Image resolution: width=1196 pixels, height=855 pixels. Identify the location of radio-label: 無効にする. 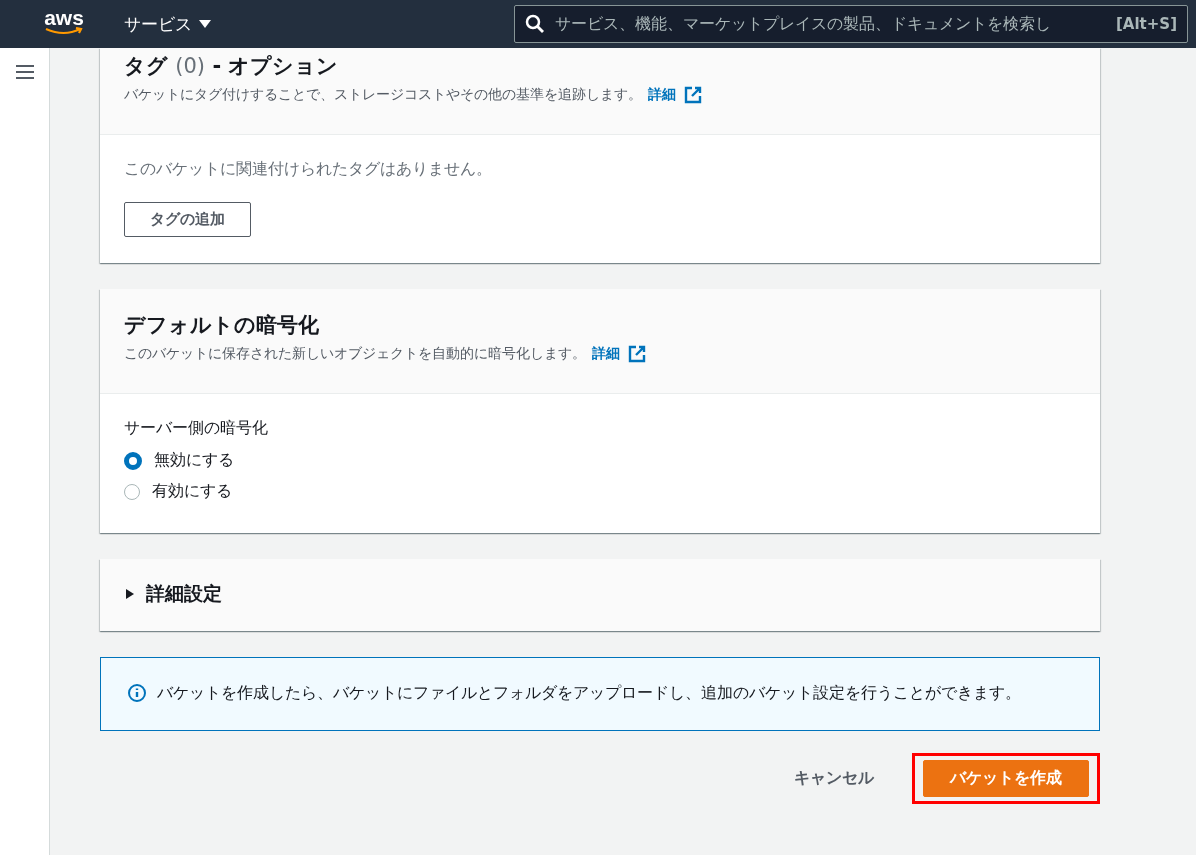
(194, 460).